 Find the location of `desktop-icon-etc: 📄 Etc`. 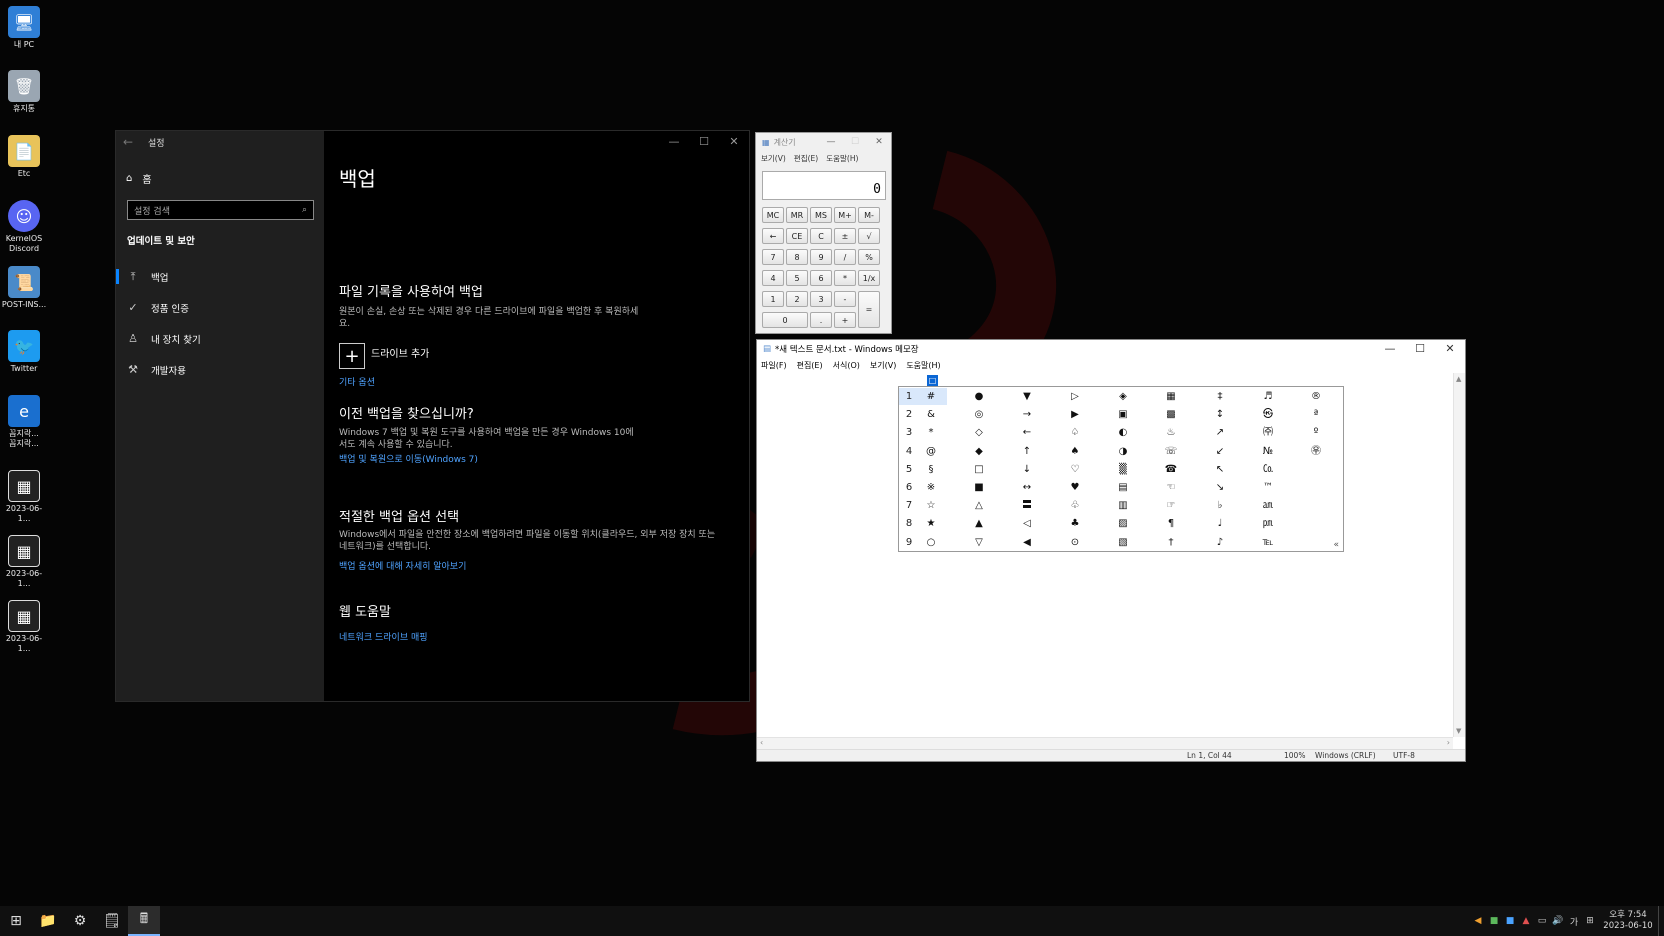

desktop-icon-etc: 📄 Etc is located at coordinates (24, 157).